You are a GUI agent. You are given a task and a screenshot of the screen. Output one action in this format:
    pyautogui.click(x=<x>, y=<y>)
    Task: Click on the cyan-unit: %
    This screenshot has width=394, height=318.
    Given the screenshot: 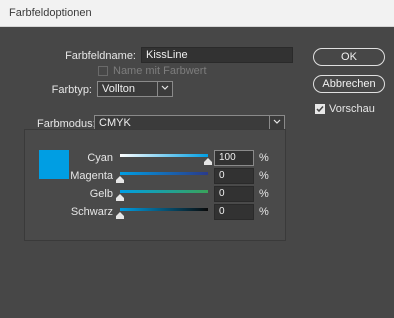 What is the action you would take?
    pyautogui.click(x=264, y=158)
    